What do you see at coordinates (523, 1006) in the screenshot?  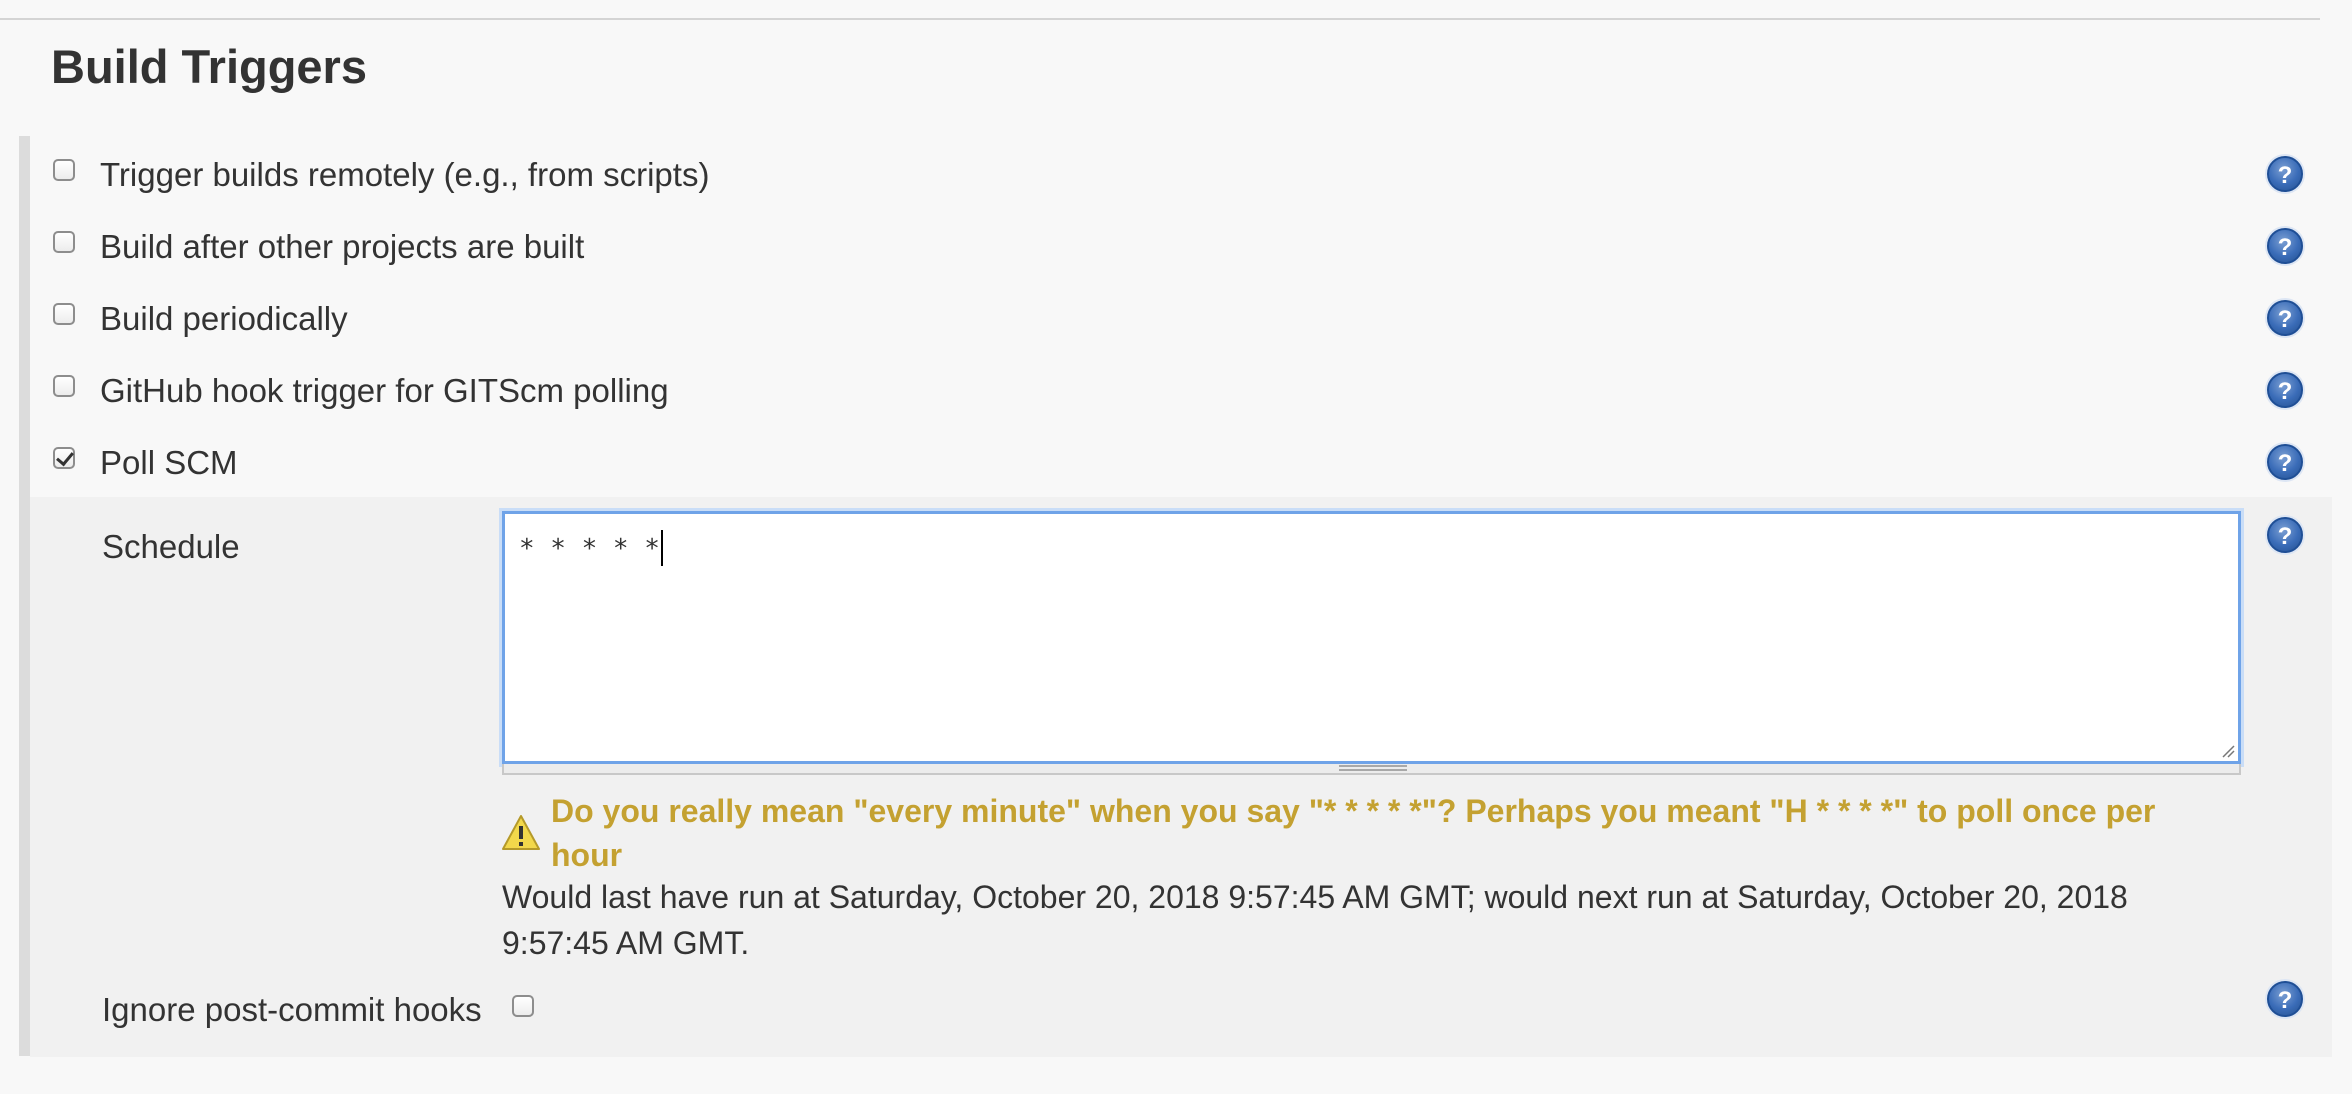 I see `ignore-hooks-checkbox` at bounding box center [523, 1006].